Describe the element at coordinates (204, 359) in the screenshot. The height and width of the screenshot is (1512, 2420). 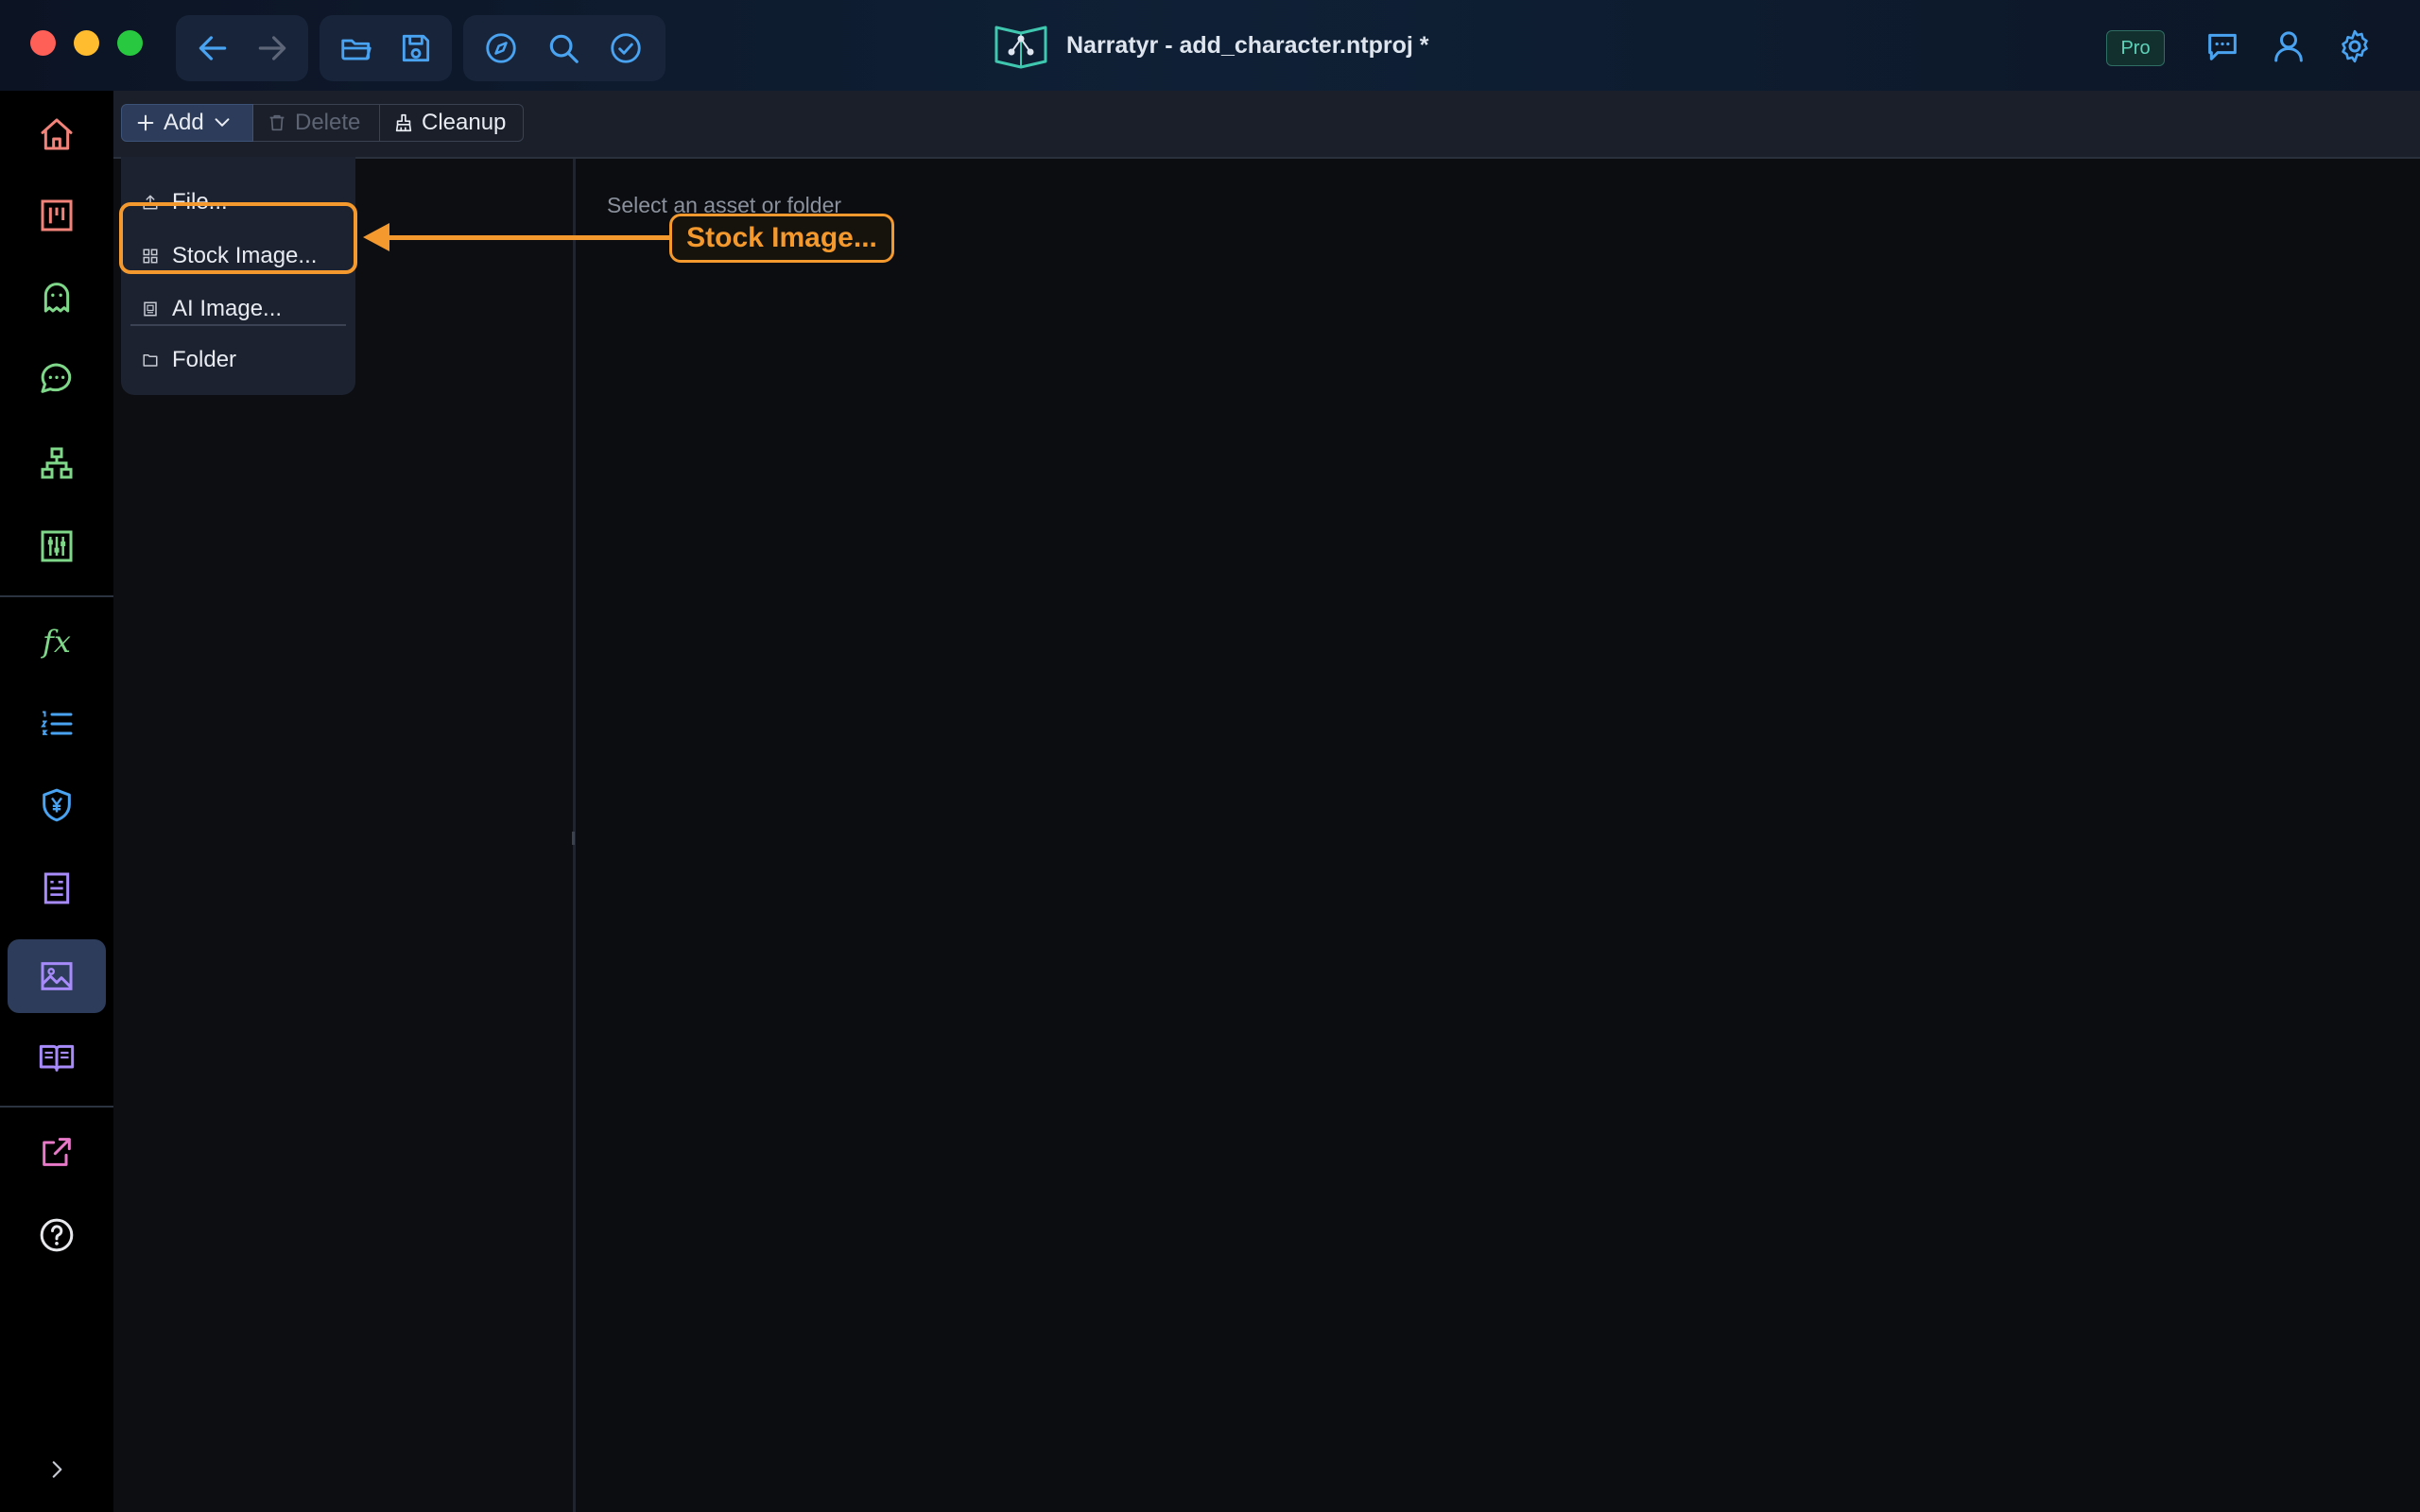
I see `menu-item-label: Folder` at that location.